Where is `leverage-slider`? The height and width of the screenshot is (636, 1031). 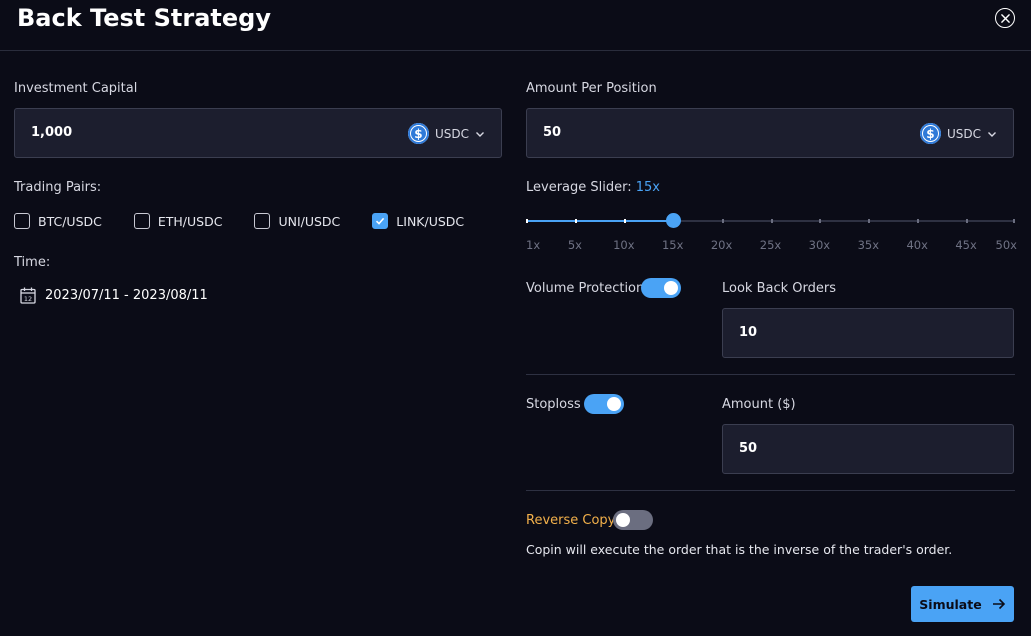 leverage-slider is located at coordinates (770, 221).